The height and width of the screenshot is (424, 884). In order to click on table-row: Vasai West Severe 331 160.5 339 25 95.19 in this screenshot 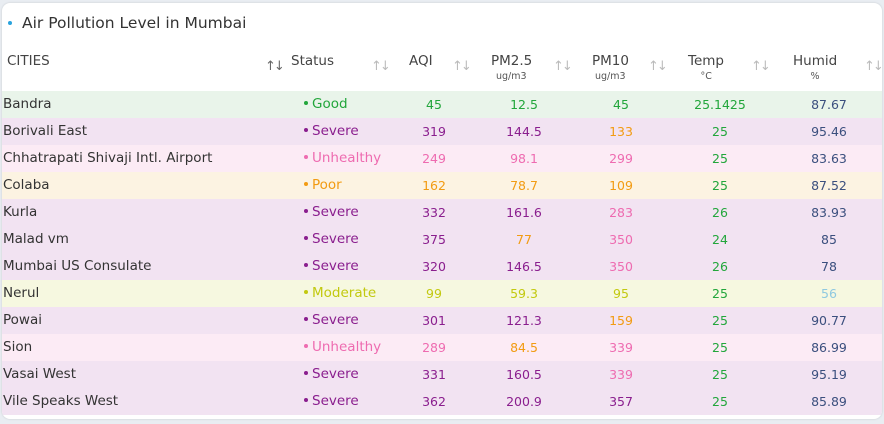, I will do `click(442, 374)`.